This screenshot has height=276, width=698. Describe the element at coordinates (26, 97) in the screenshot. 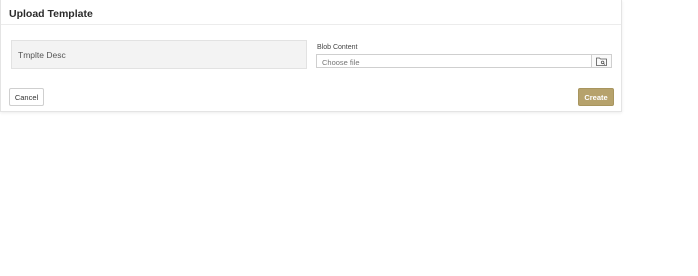

I see `cancel-button: Cancel` at that location.